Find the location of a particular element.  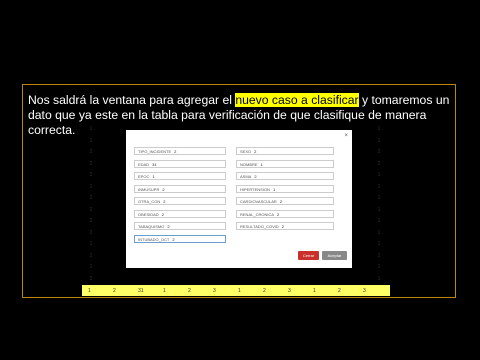

field-label: ASMA is located at coordinates (246, 176).